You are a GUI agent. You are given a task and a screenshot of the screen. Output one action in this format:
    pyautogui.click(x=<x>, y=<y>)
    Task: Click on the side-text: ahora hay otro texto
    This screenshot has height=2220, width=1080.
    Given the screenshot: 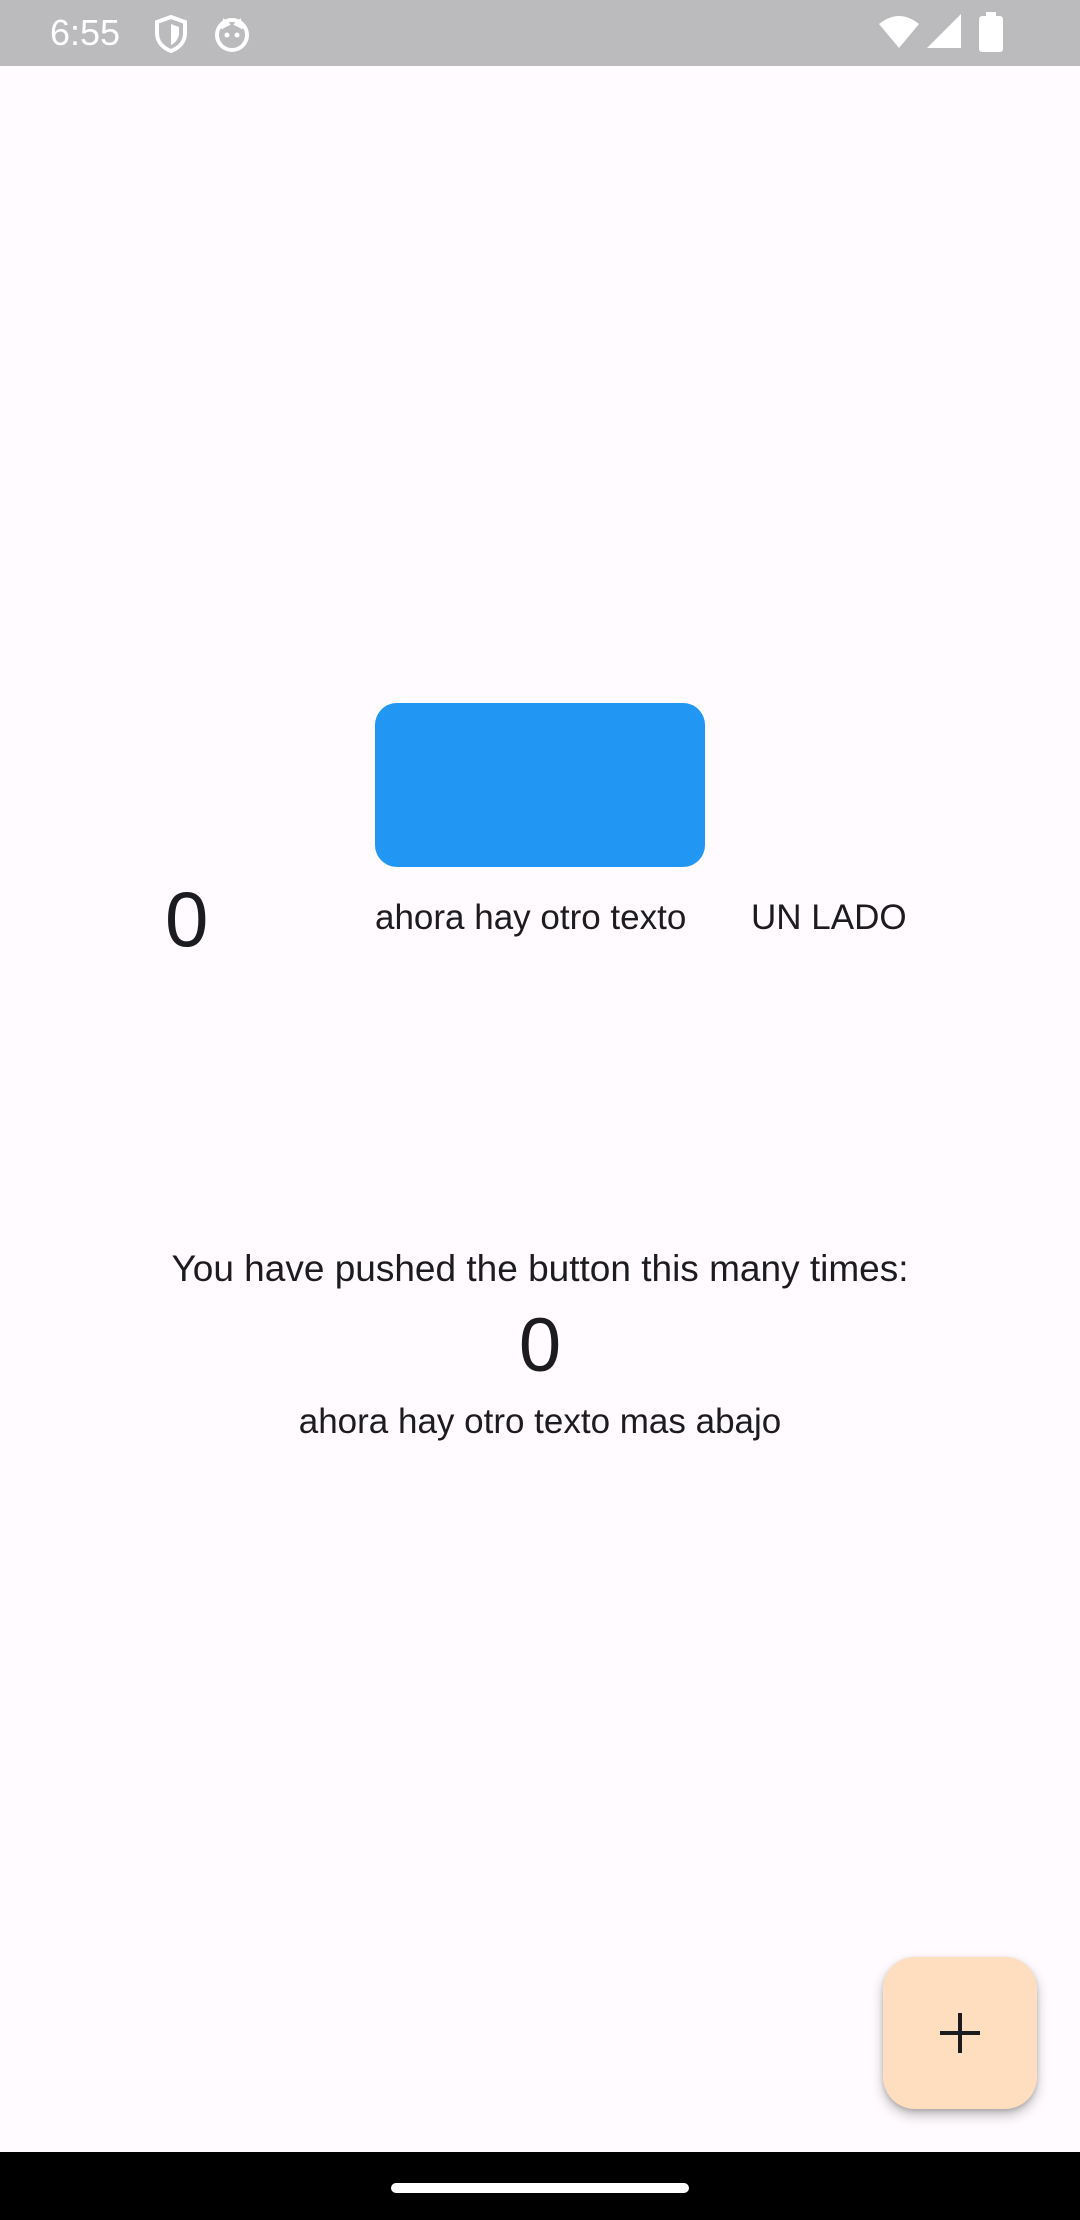 What is the action you would take?
    pyautogui.click(x=531, y=917)
    